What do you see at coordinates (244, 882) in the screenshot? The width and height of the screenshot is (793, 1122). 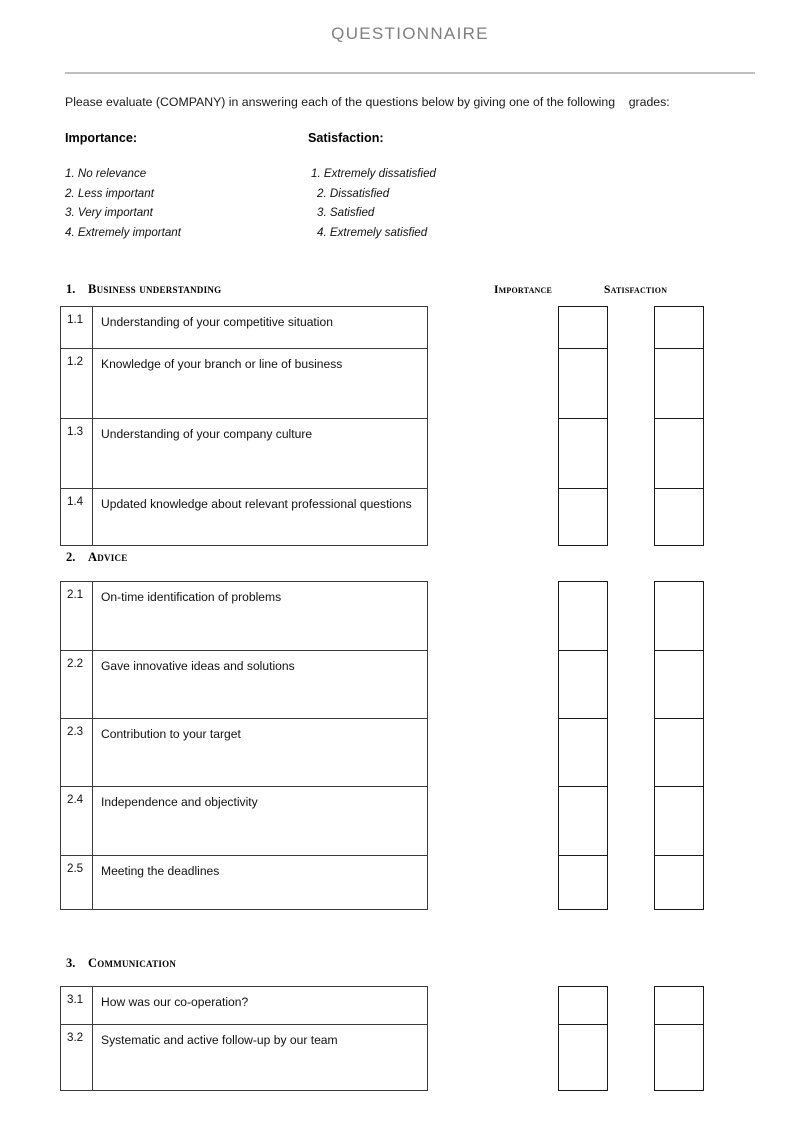 I see `table-row: 2.5 Meeting the deadlines` at bounding box center [244, 882].